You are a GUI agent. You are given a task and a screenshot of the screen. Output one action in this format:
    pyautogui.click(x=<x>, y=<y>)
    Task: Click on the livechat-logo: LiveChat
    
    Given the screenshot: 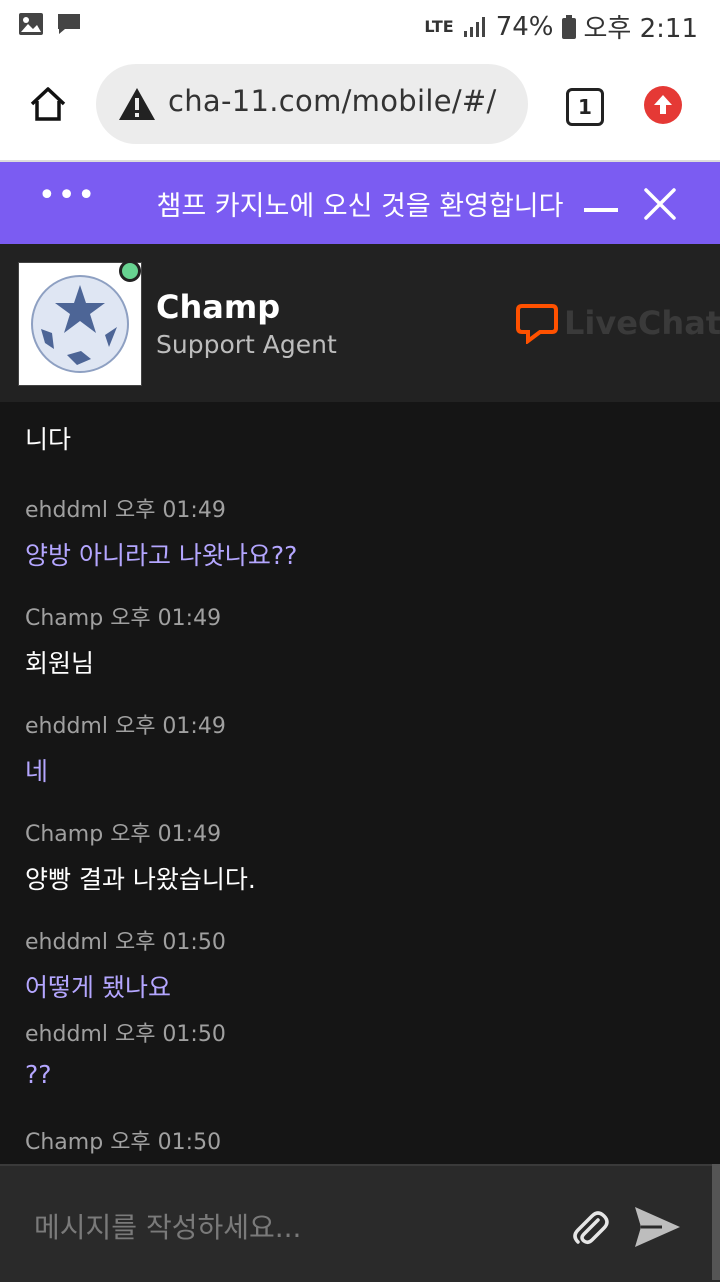 What is the action you would take?
    pyautogui.click(x=618, y=323)
    